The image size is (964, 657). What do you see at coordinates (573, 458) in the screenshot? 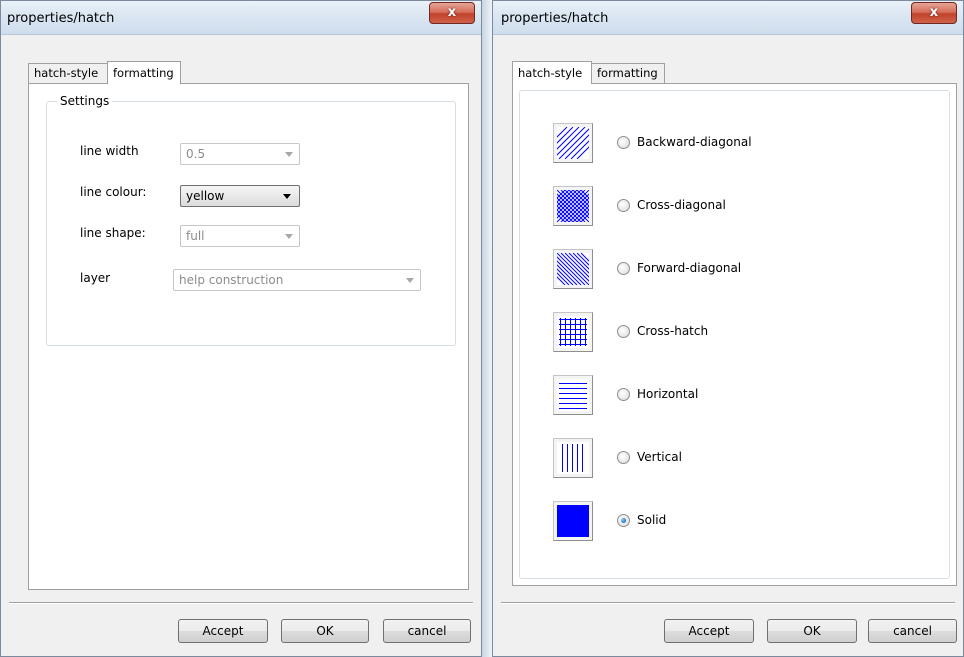
I see `vertical-pattern-icon` at bounding box center [573, 458].